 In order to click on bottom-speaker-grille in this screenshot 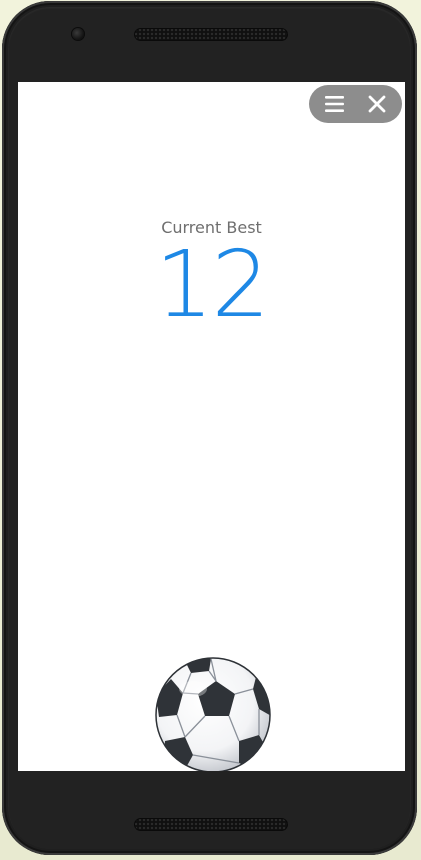, I will do `click(211, 824)`.